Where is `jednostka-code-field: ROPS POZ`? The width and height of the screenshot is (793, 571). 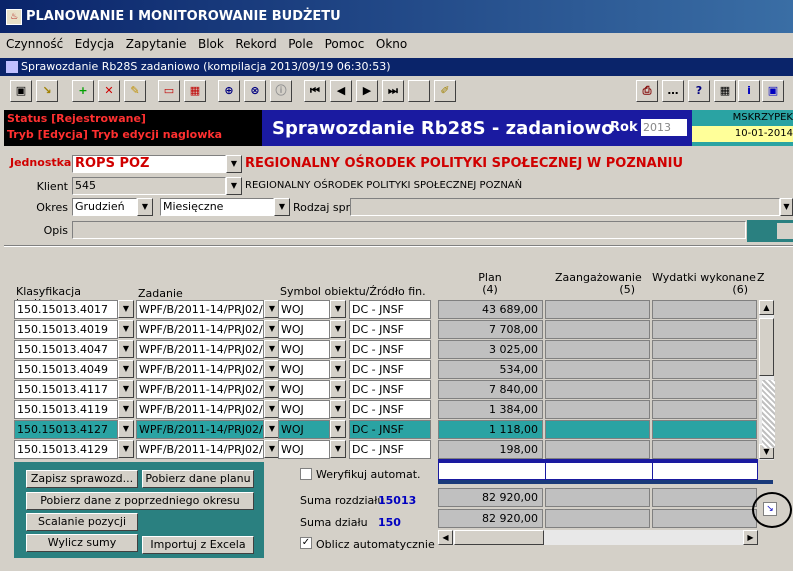
jednostka-code-field: ROPS POZ is located at coordinates (149, 164).